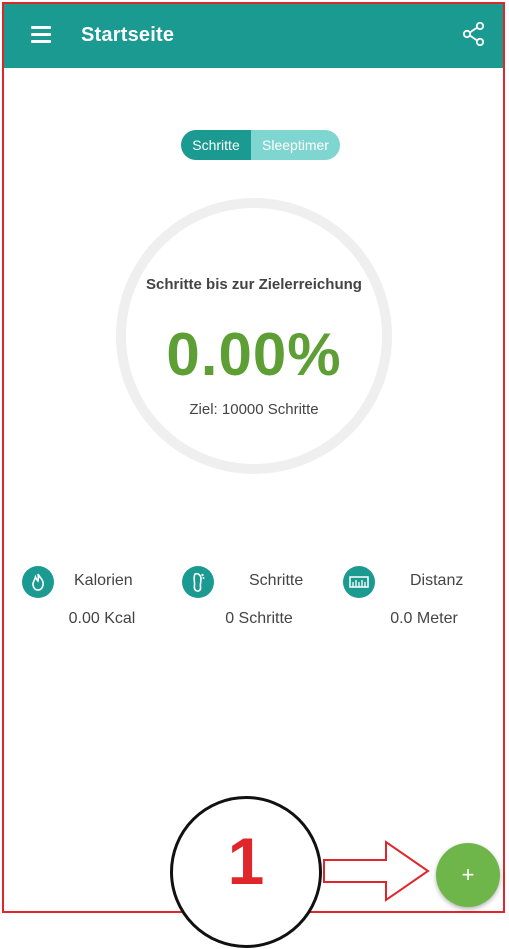  I want to click on stat-label-distanz: Distanz, so click(437, 580).